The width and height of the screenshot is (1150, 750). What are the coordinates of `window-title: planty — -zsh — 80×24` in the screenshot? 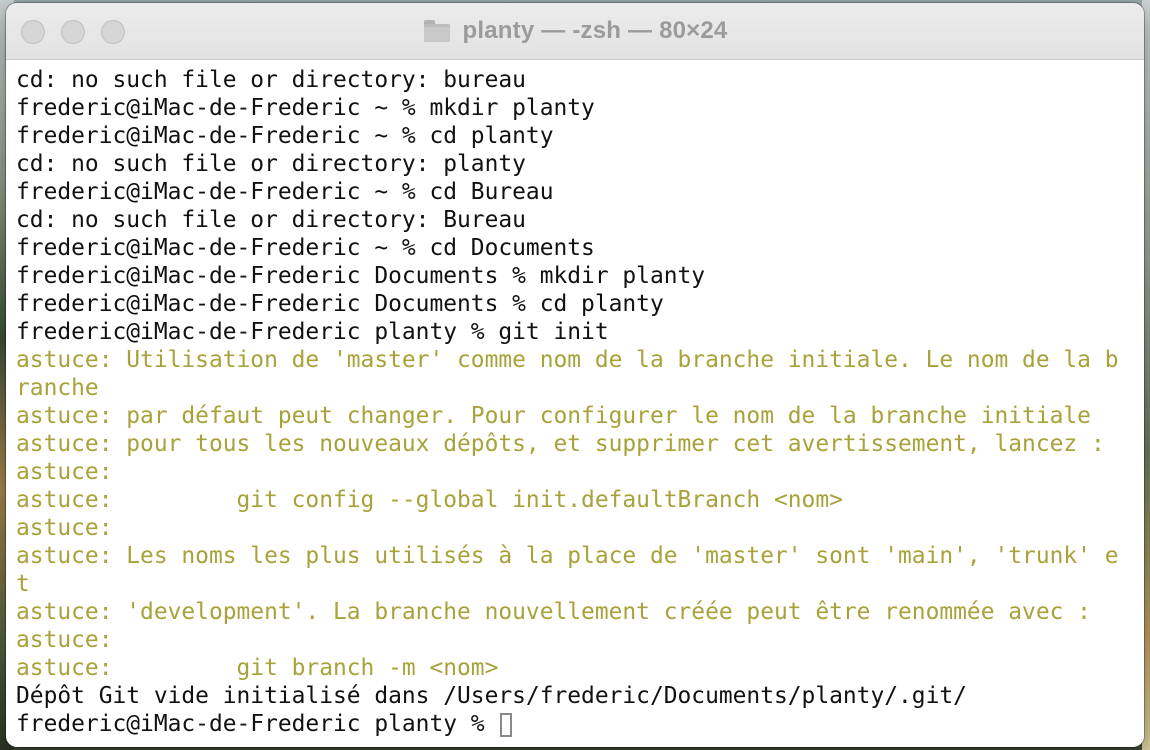 It's located at (595, 30).